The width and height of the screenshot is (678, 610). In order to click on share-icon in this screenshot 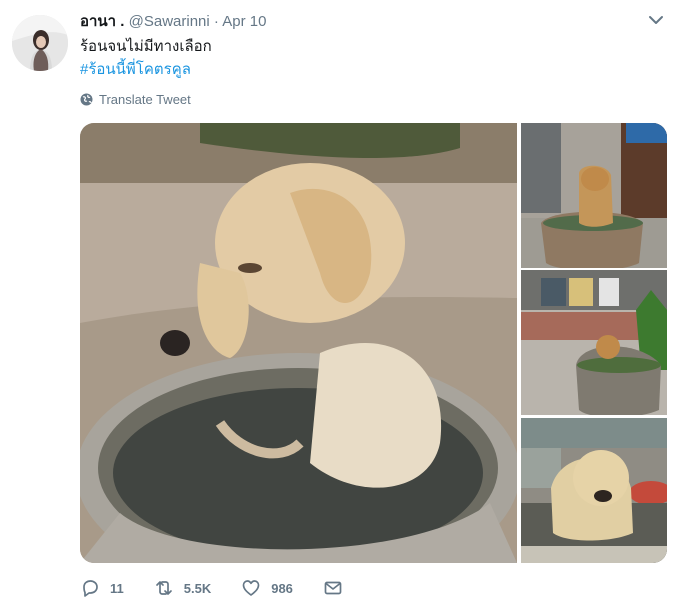, I will do `click(333, 588)`.